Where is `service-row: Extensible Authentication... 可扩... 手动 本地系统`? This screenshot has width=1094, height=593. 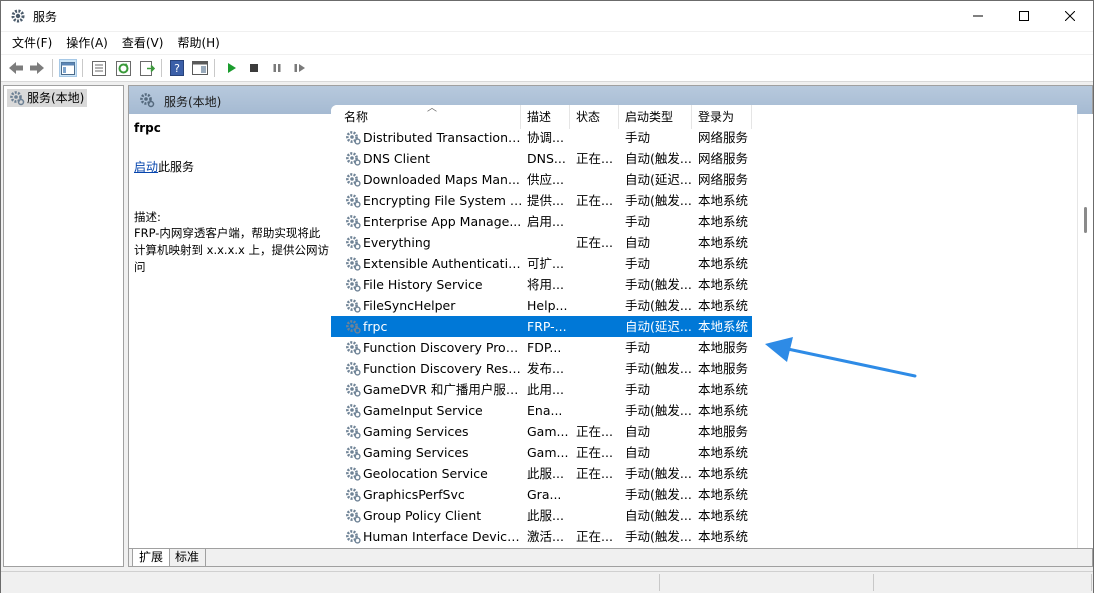 service-row: Extensible Authentication... 可扩... 手动 本地系统 is located at coordinates (541, 263).